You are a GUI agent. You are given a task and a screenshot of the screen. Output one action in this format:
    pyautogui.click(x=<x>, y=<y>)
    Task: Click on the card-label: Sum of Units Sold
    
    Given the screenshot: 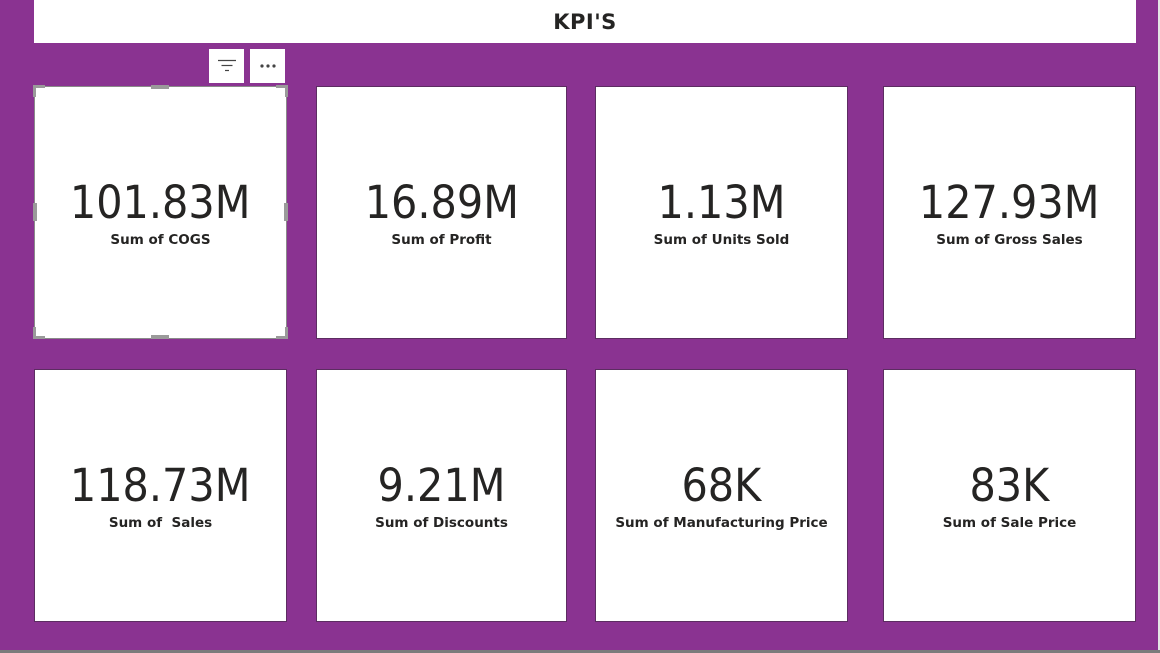 What is the action you would take?
    pyautogui.click(x=721, y=239)
    